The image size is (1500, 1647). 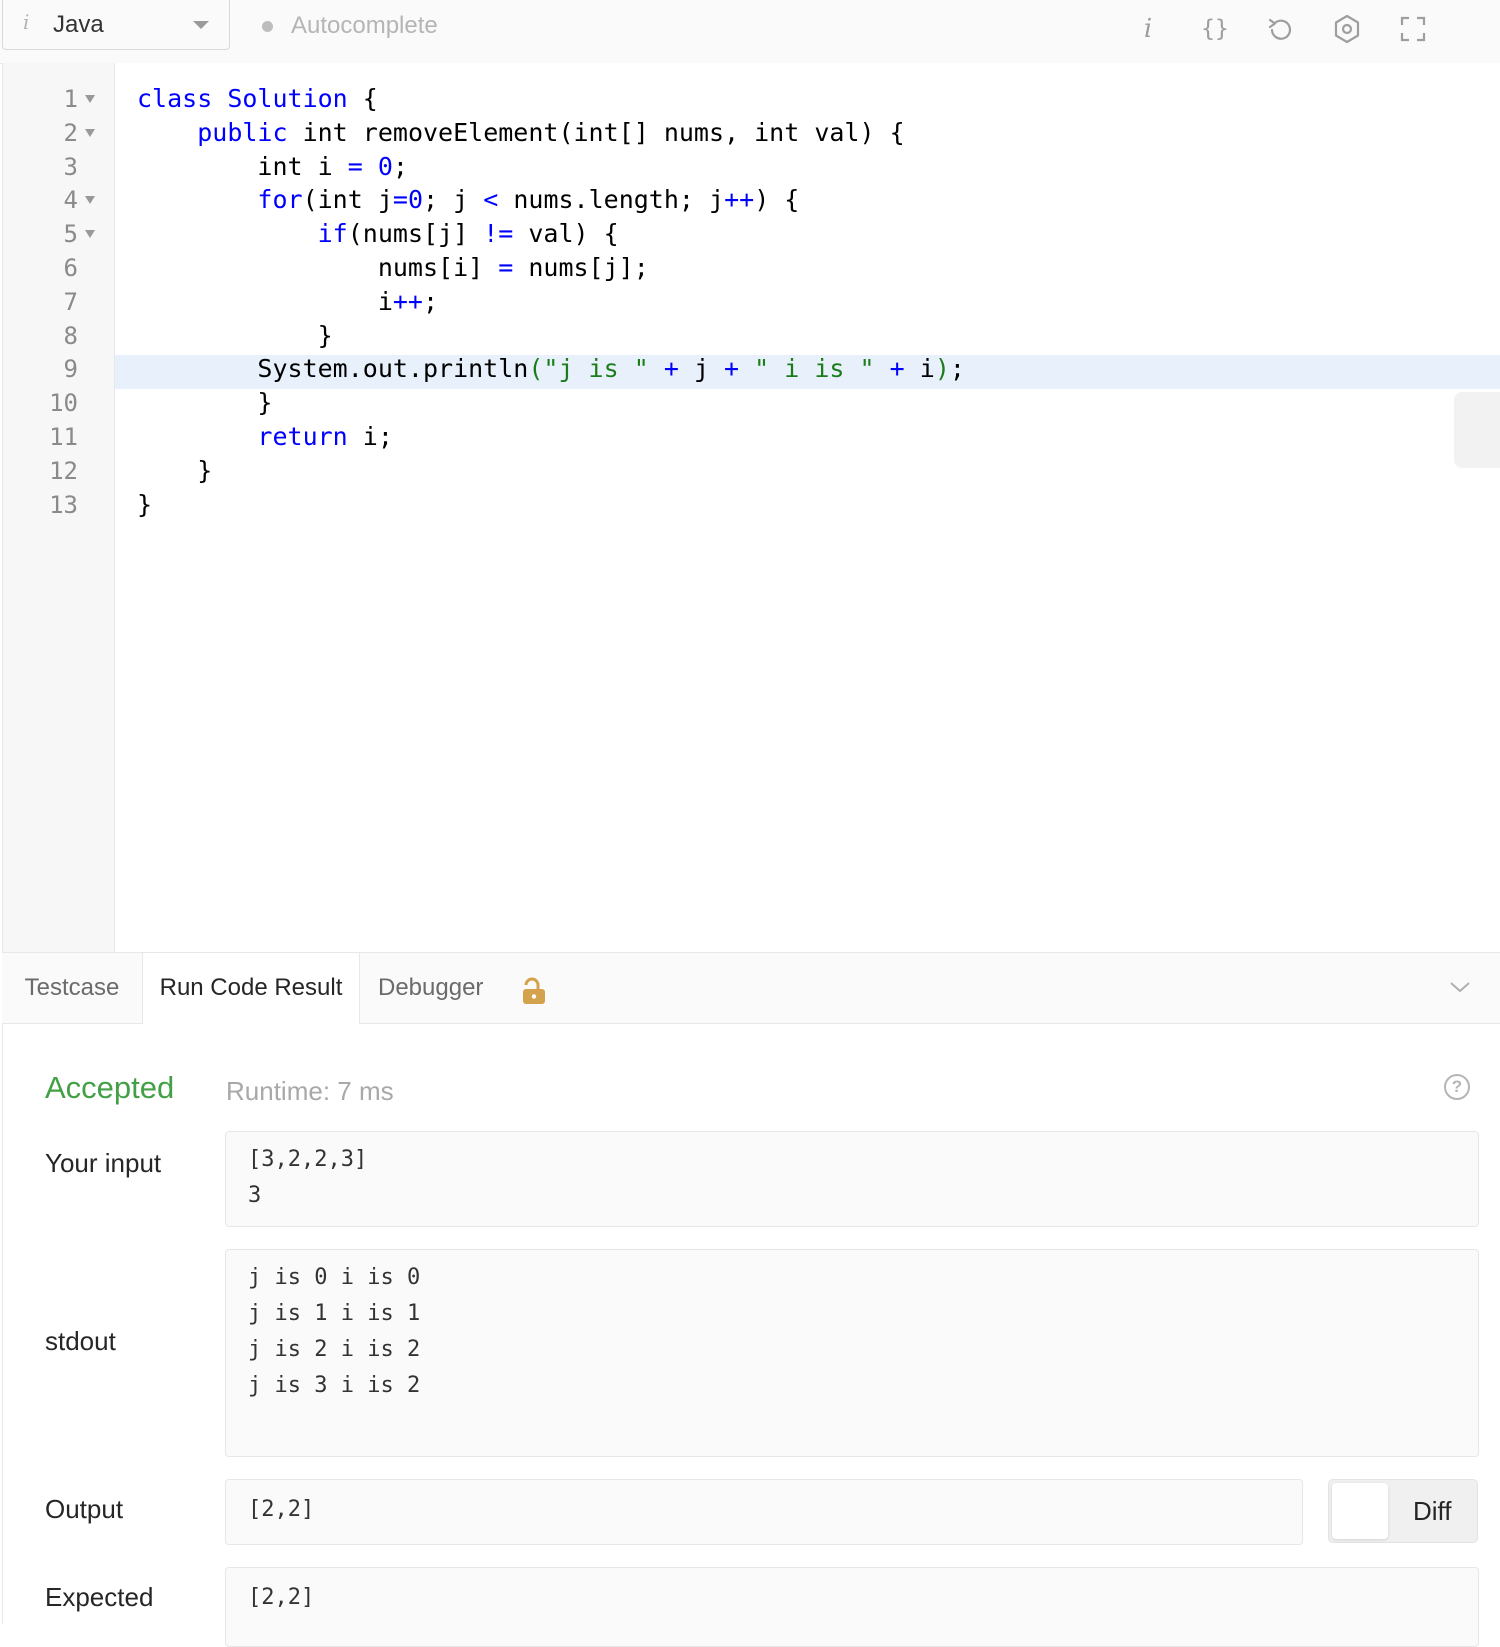 What do you see at coordinates (370, 436) in the screenshot?
I see `code-token: i;` at bounding box center [370, 436].